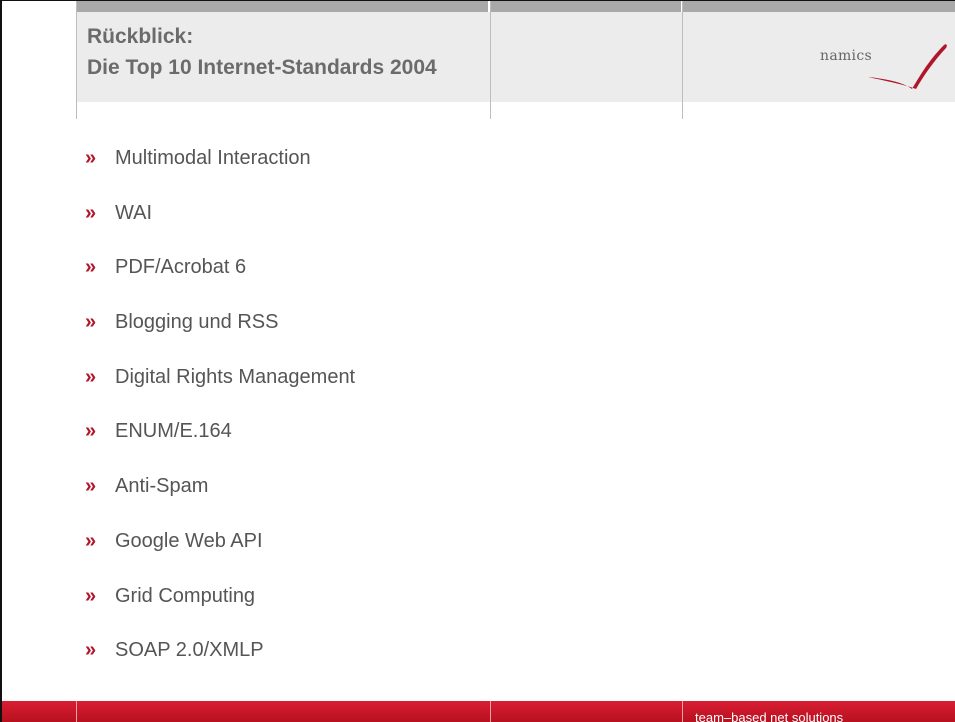  I want to click on list-item: » PDF/Acrobat 6, so click(220, 277).